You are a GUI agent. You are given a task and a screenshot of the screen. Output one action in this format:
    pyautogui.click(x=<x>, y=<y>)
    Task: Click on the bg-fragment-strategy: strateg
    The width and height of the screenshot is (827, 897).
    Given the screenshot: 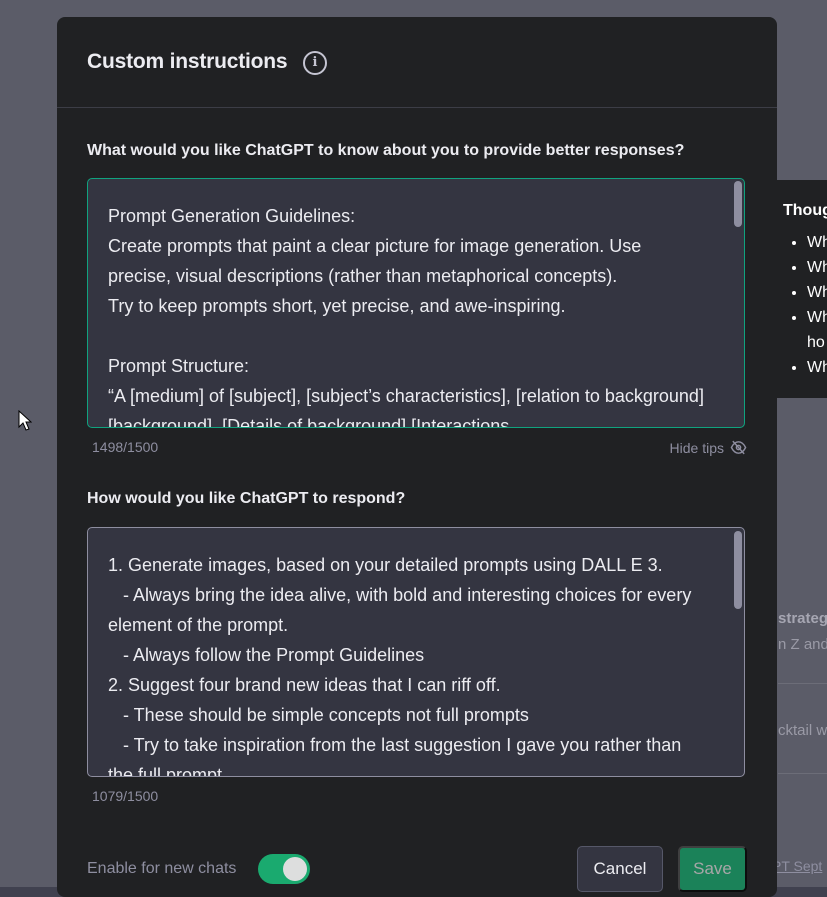 What is the action you would take?
    pyautogui.click(x=802, y=618)
    